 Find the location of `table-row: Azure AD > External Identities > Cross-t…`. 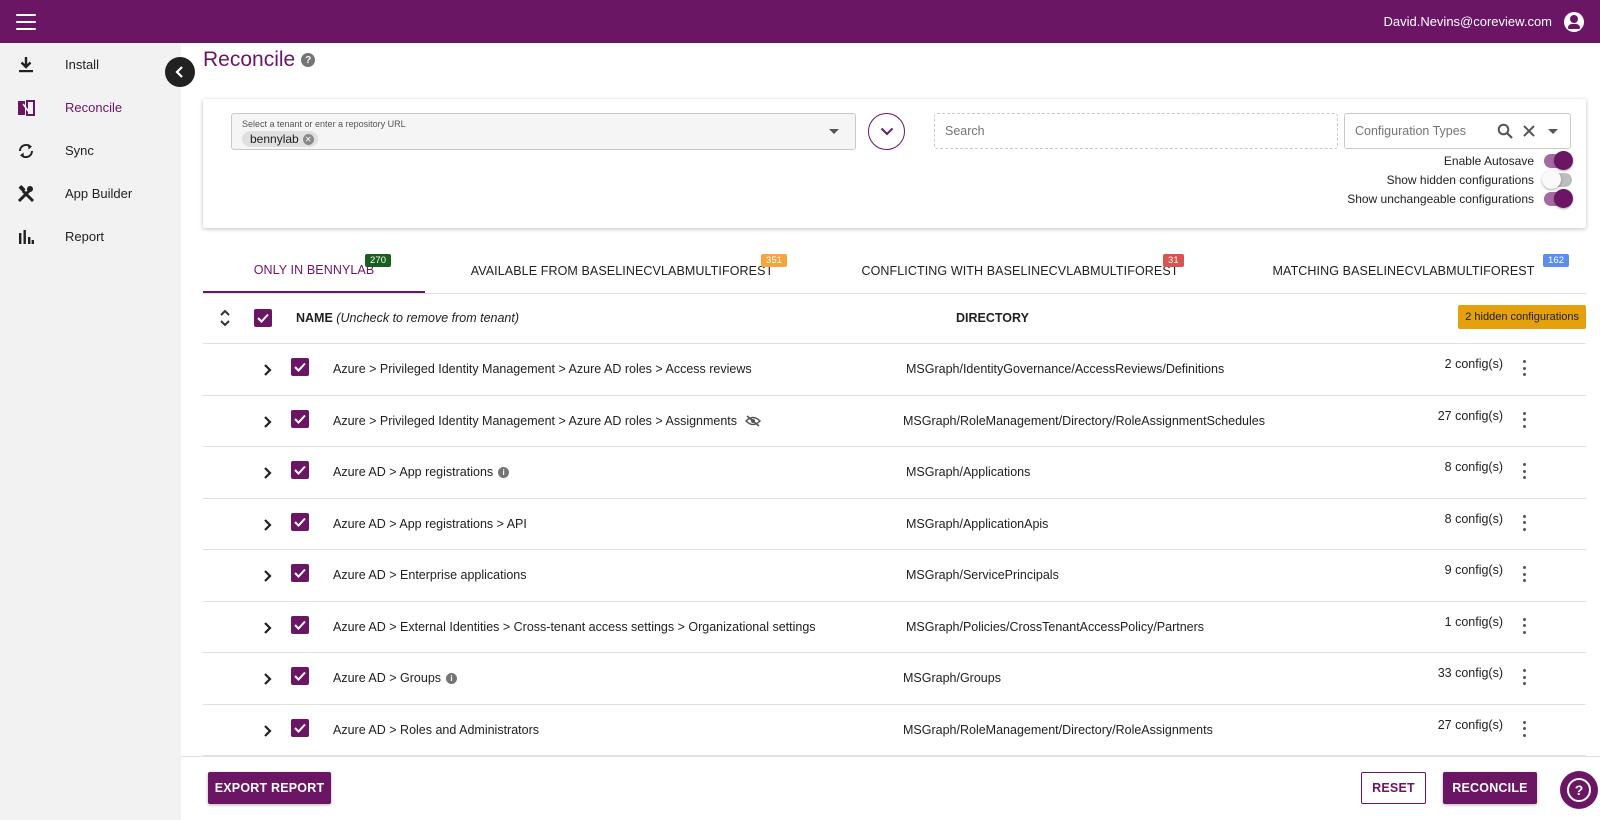

table-row: Azure AD > External Identities > Cross-t… is located at coordinates (894, 627).